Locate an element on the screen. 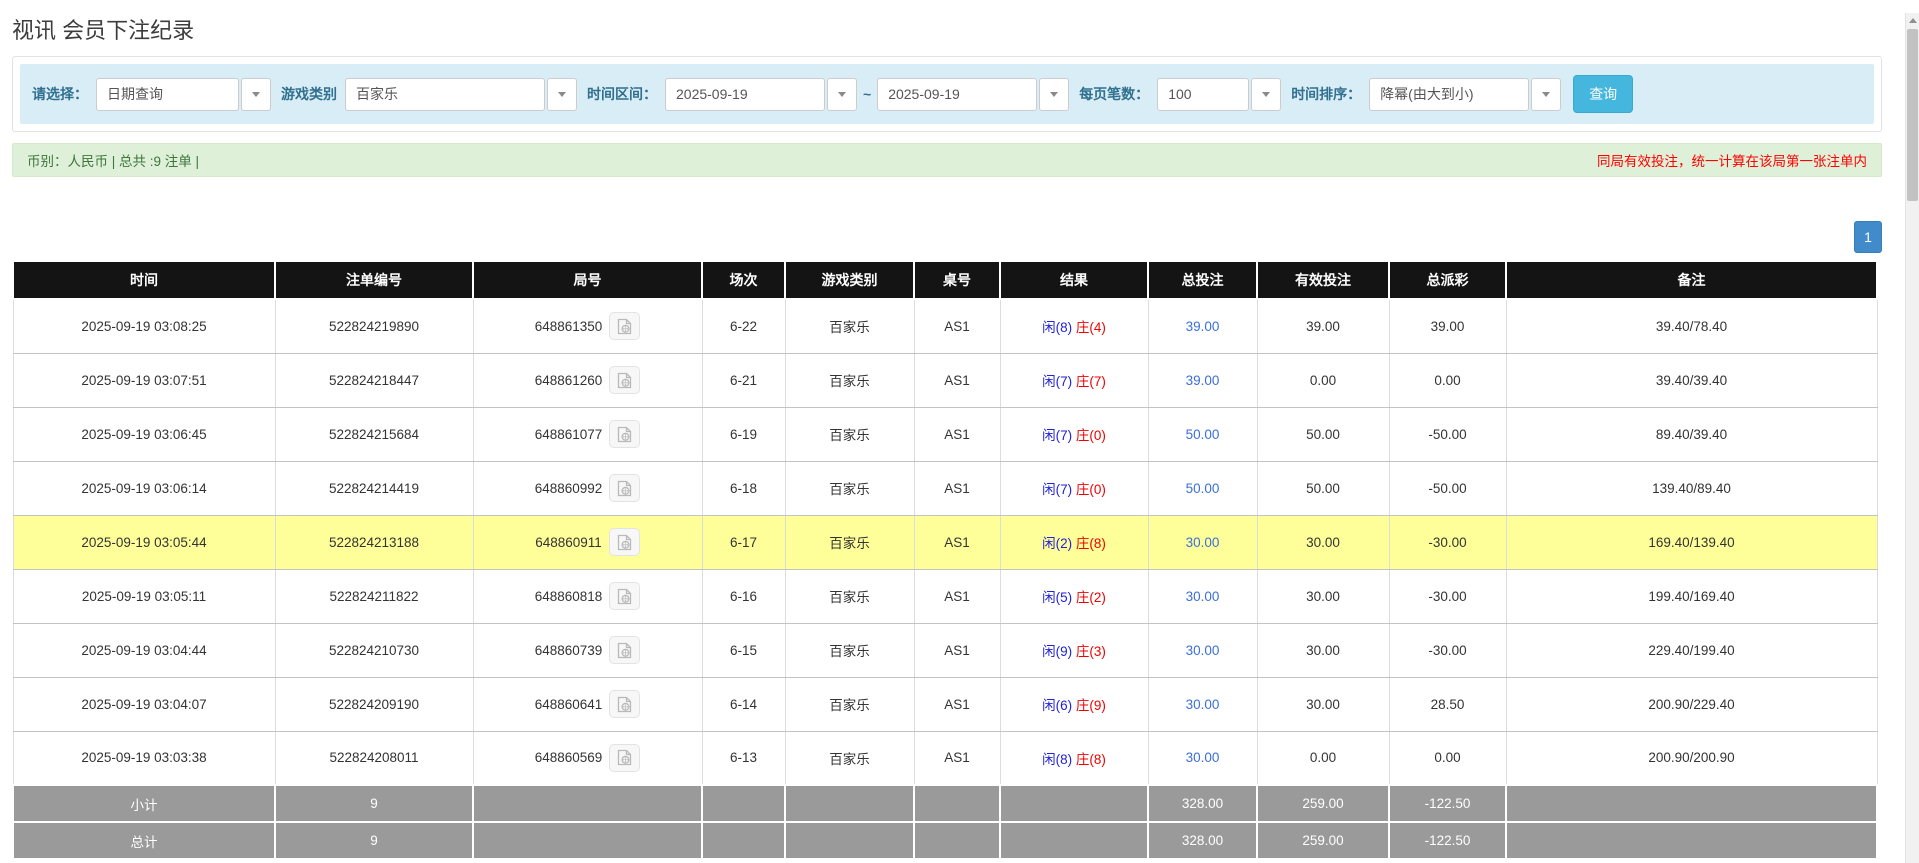 This screenshot has width=1919, height=863. cell-time: 2025-09-19 03:05:44 is located at coordinates (144, 542).